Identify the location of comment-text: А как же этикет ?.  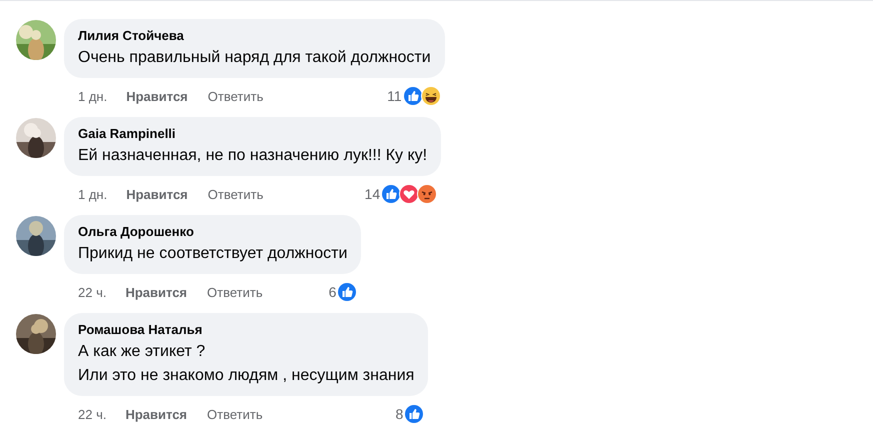
(142, 352).